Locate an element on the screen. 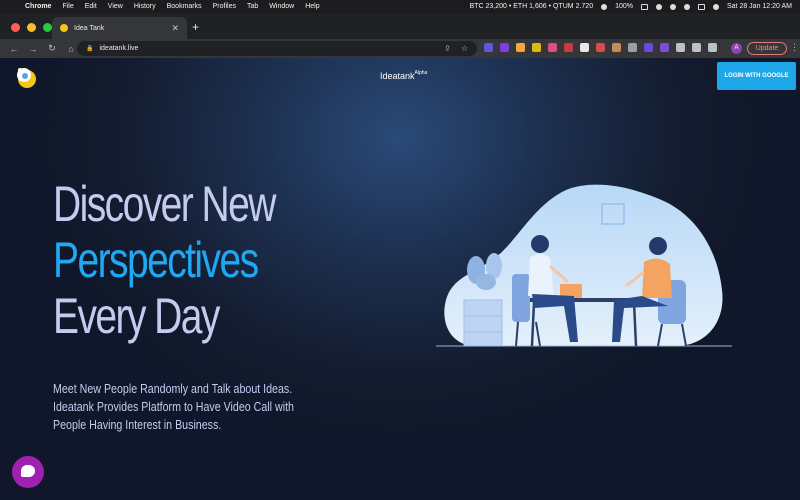  chat-bubble-icon is located at coordinates (28, 471).